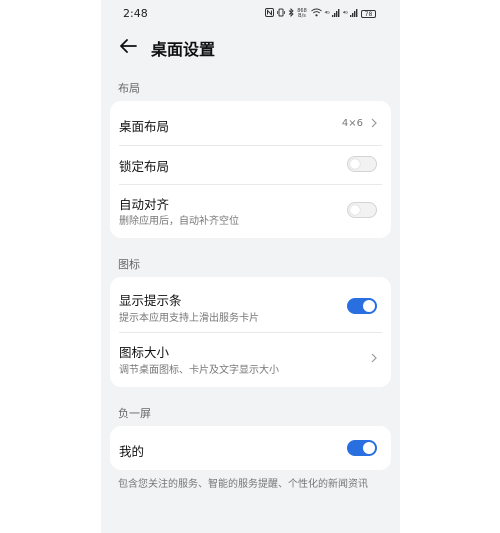 Image resolution: width=500 pixels, height=533 pixels. I want to click on row-title: 桌面布局, so click(144, 126).